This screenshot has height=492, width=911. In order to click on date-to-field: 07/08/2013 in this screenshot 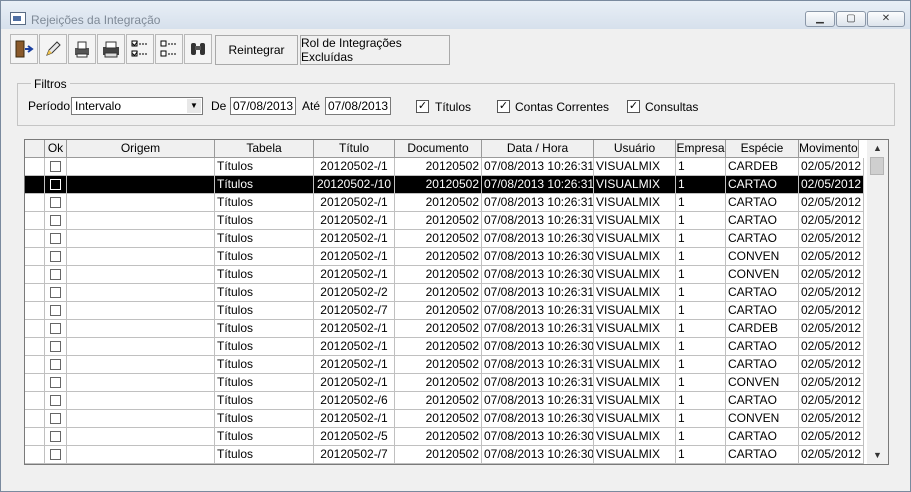, I will do `click(358, 106)`.